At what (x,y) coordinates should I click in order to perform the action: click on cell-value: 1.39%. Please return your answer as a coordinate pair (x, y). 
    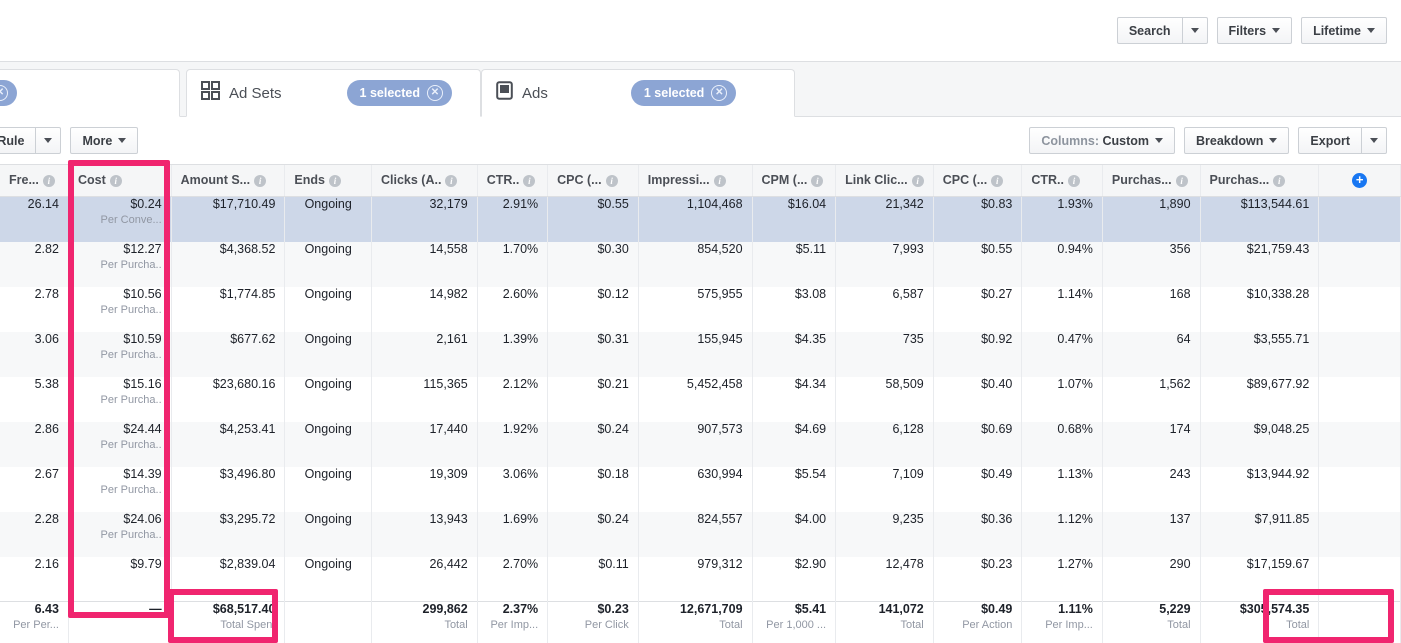
    Looking at the image, I should click on (520, 338).